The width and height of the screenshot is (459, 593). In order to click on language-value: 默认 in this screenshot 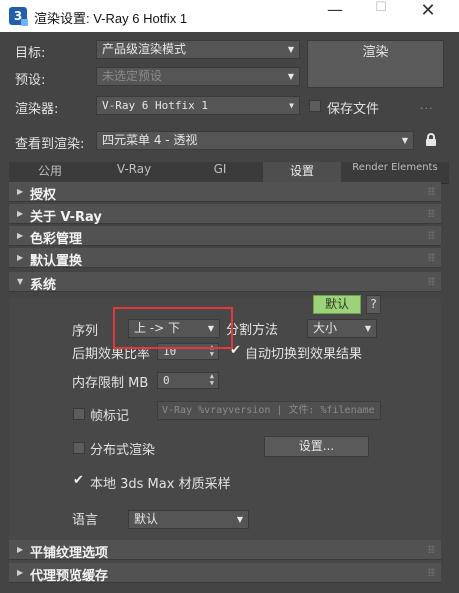, I will do `click(146, 519)`.